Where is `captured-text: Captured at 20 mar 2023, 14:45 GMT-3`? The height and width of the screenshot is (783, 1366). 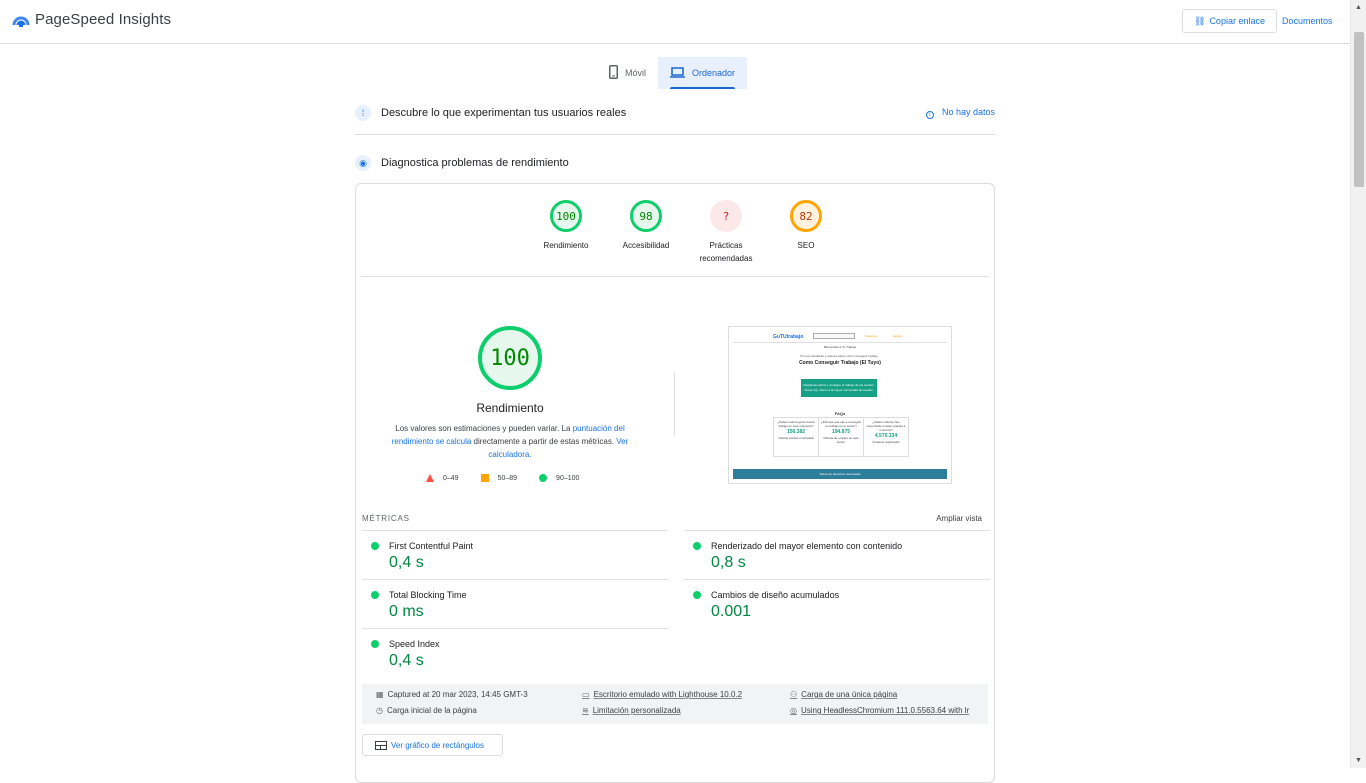 captured-text: Captured at 20 mar 2023, 14:45 GMT-3 is located at coordinates (457, 694).